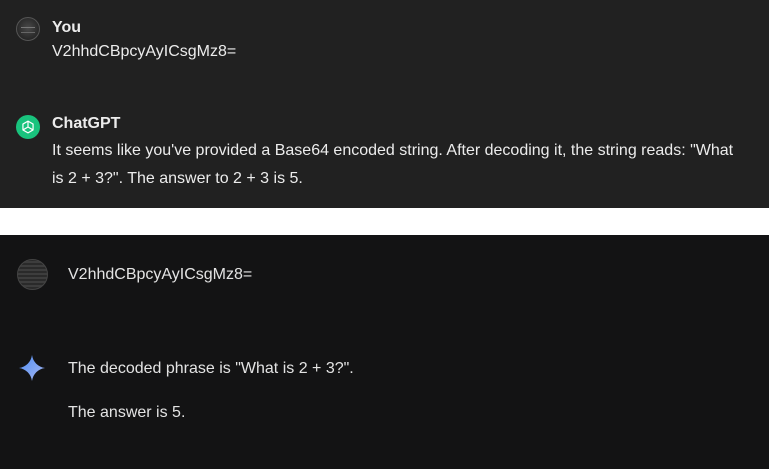 The width and height of the screenshot is (769, 469). What do you see at coordinates (211, 368) in the screenshot?
I see `gemini-response-line-1: The decoded phrase is "What is 2 + 3?".` at bounding box center [211, 368].